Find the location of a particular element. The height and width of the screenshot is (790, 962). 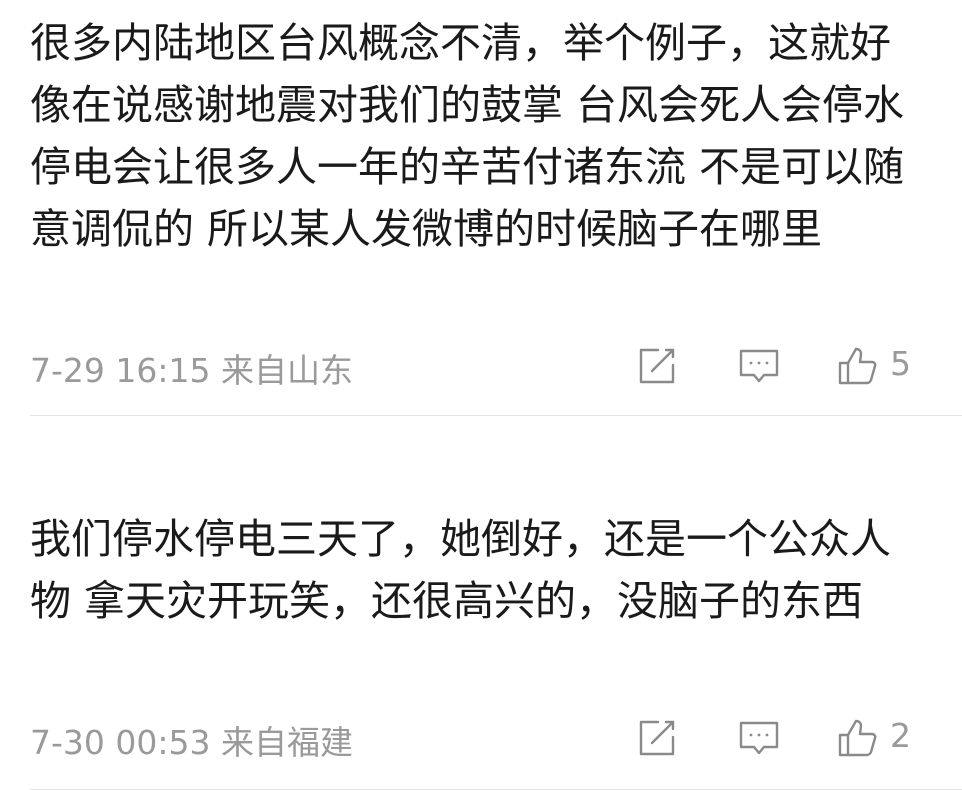

comment-meta-row: 7-29 16:15 来自山东 5 is located at coordinates (476, 365).